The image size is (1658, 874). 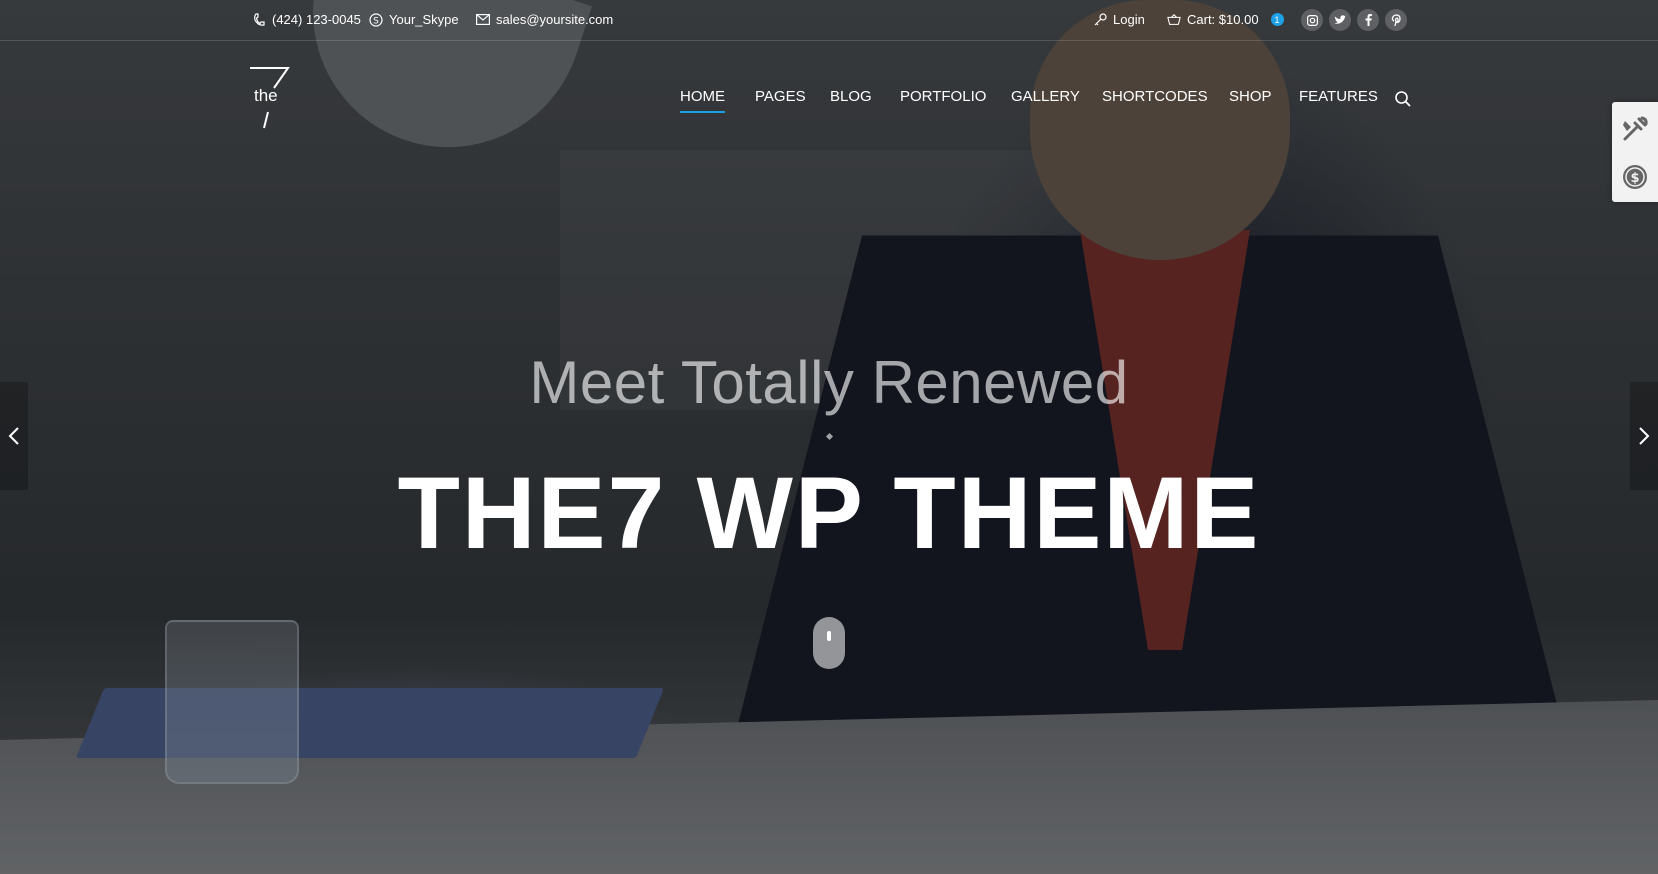 I want to click on mail-icon, so click(x=483, y=20).